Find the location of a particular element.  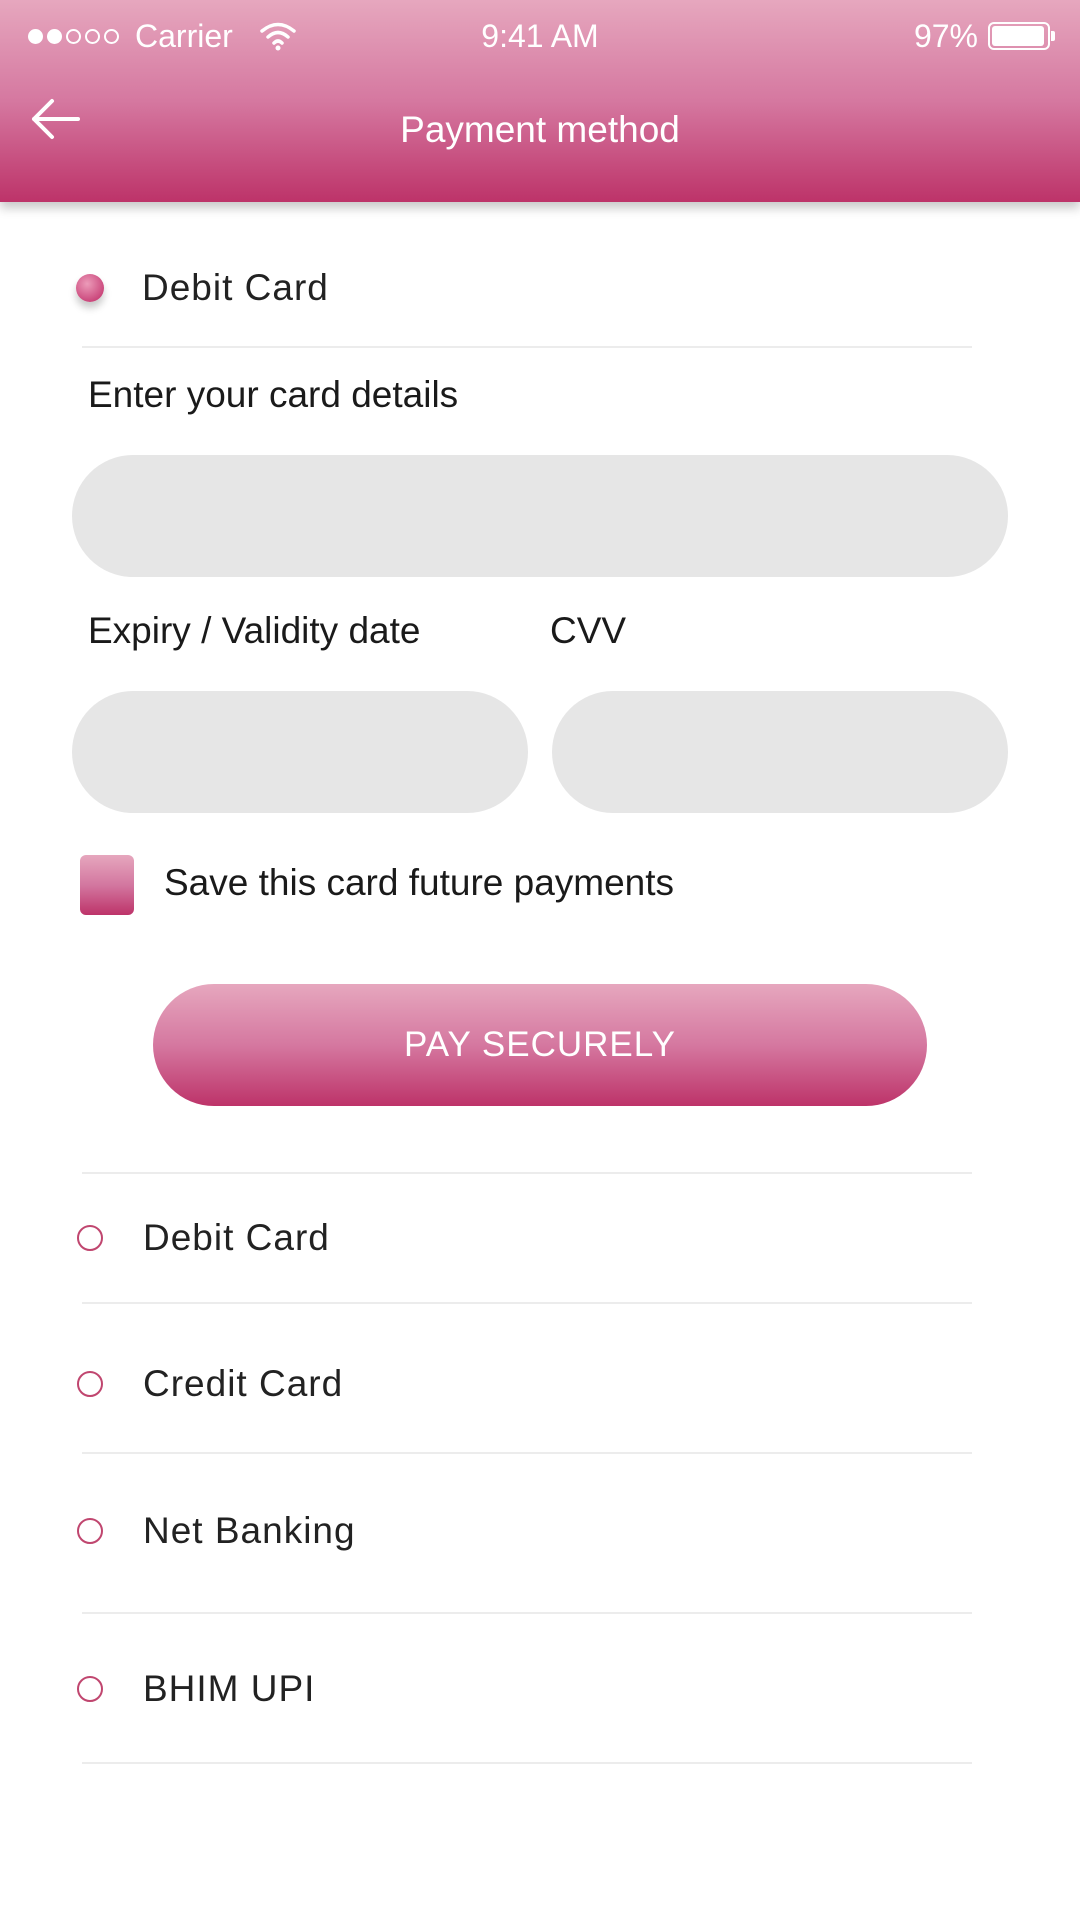

option-credit-card: Credit Card is located at coordinates (520, 1384).